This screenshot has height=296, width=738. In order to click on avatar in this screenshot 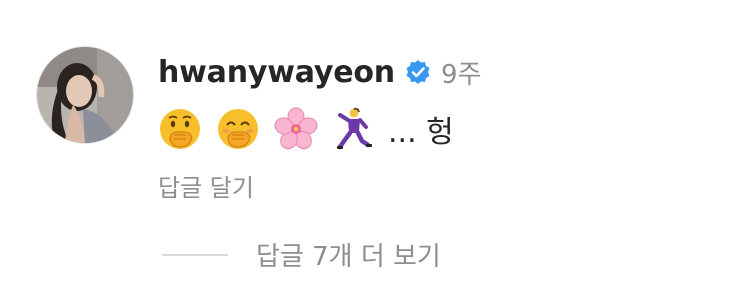, I will do `click(85, 95)`.